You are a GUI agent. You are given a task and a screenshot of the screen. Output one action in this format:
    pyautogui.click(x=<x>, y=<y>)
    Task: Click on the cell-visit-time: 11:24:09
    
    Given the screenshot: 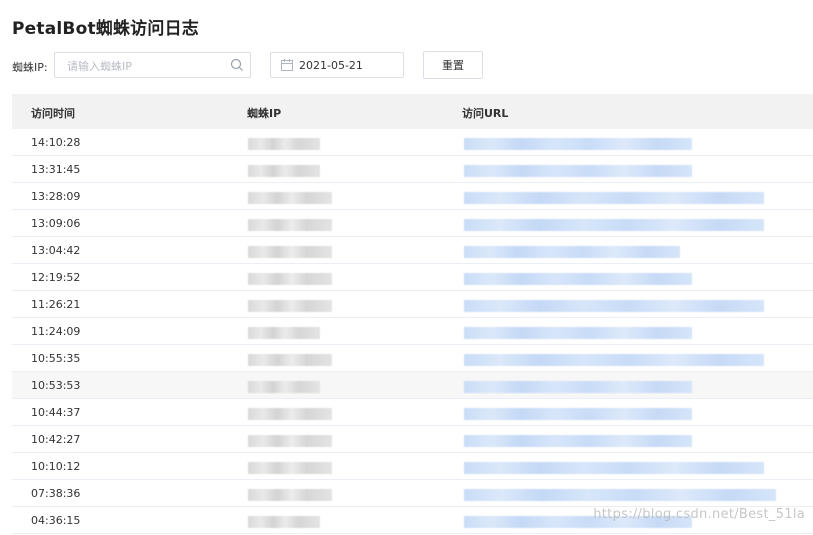 What is the action you would take?
    pyautogui.click(x=56, y=331)
    